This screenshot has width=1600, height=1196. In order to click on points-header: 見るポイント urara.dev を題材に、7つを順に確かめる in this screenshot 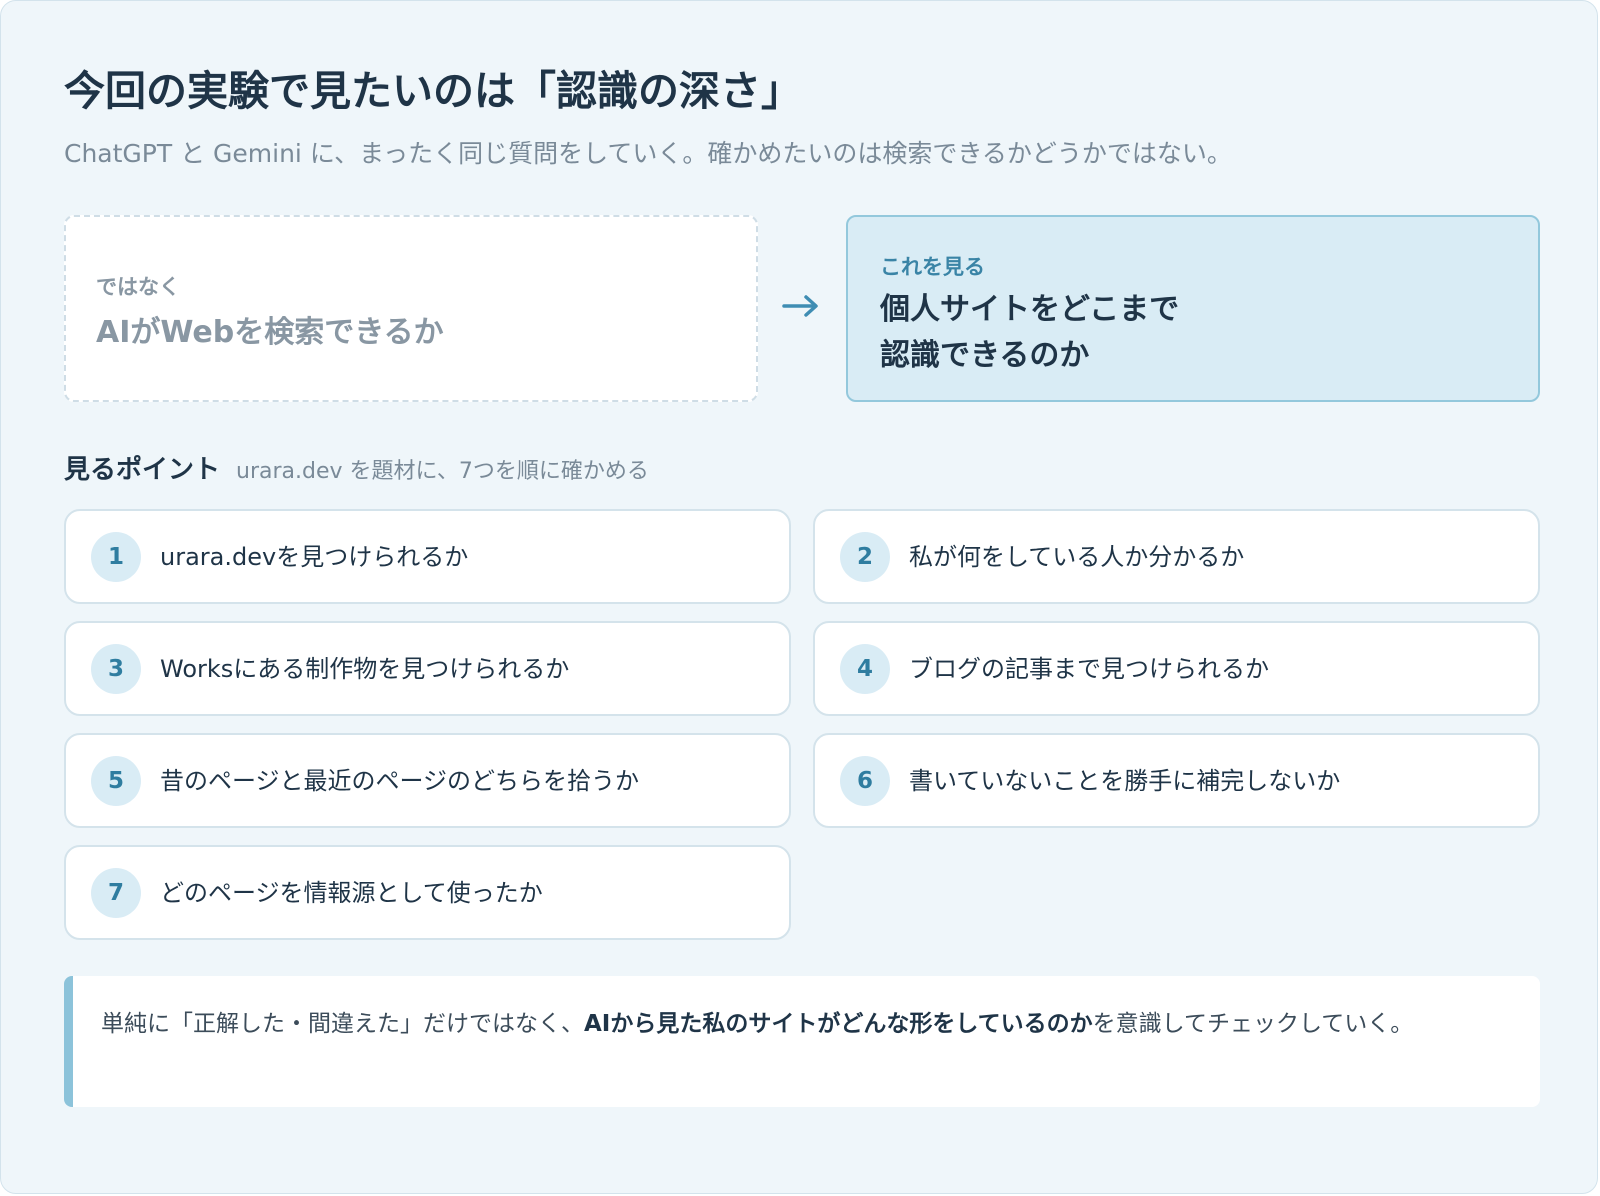, I will do `click(356, 467)`.